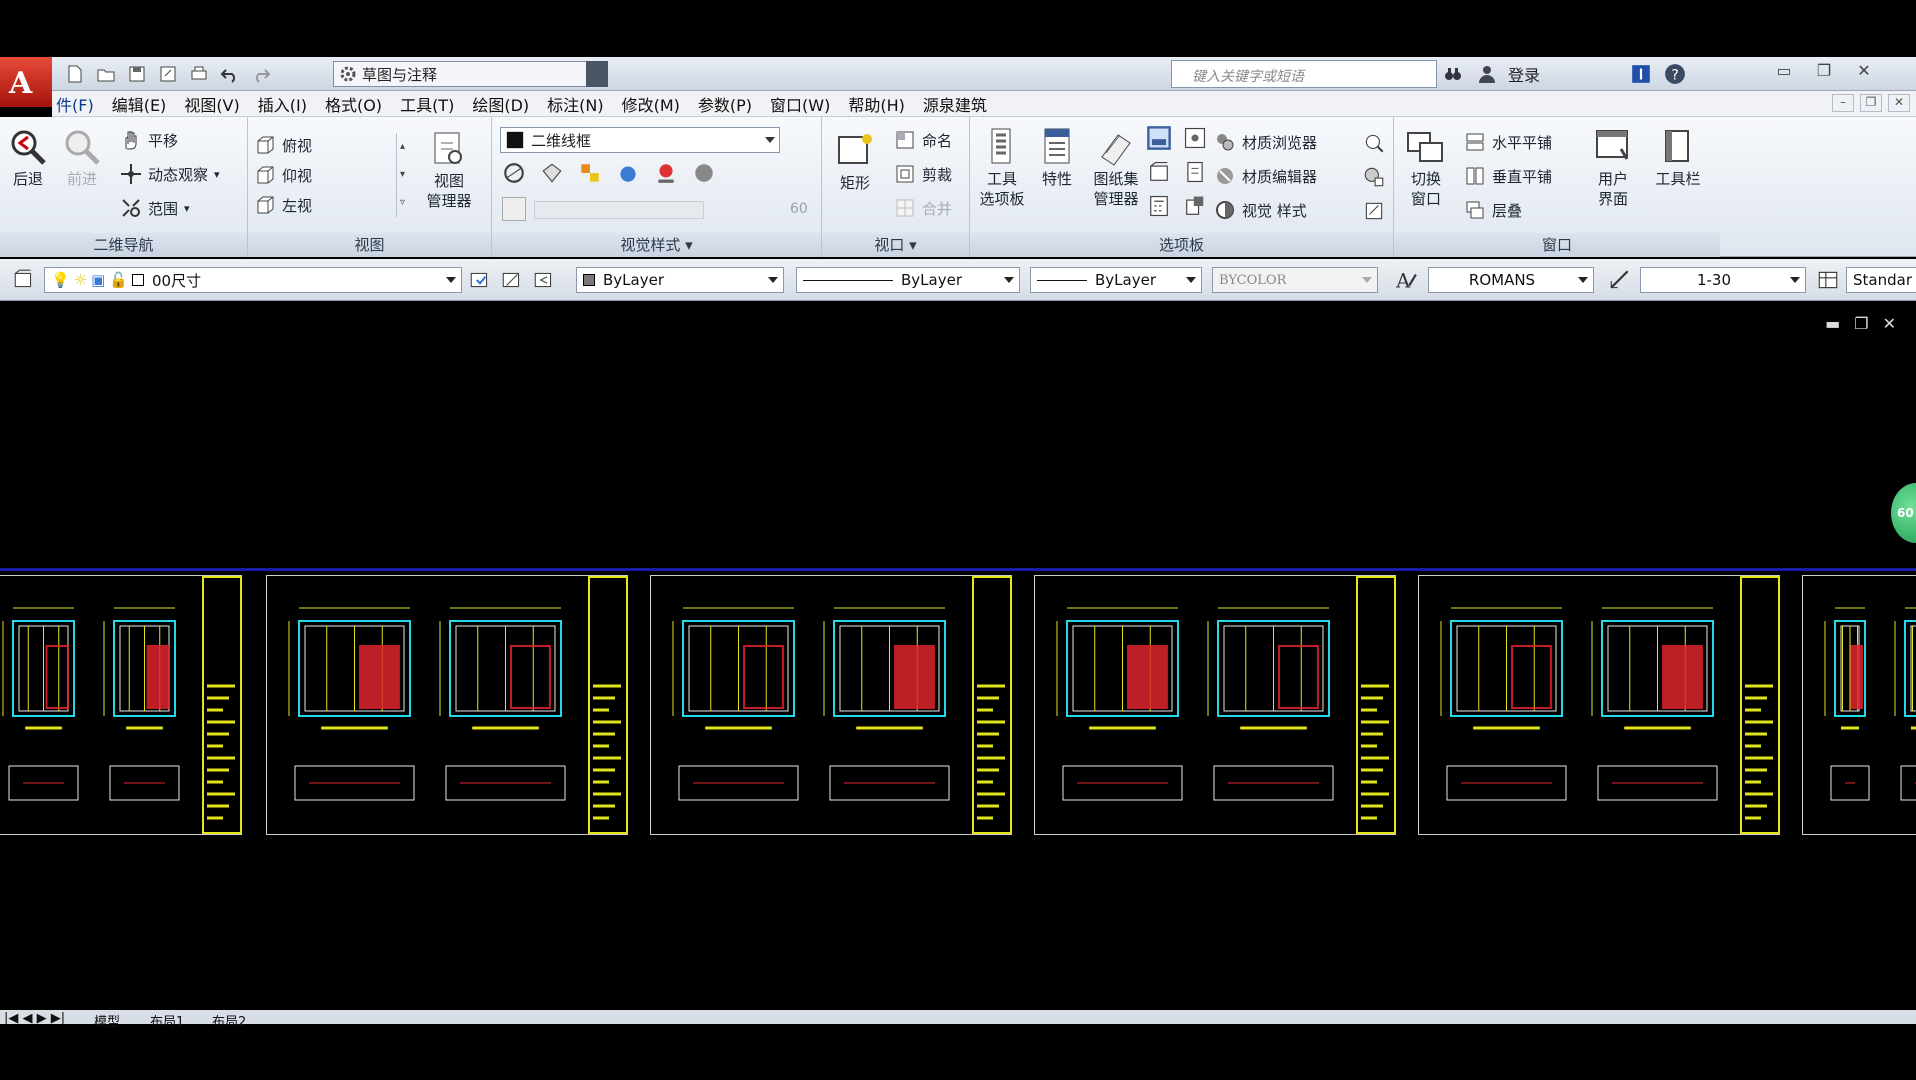  What do you see at coordinates (261, 74) in the screenshot?
I see `redo-button` at bounding box center [261, 74].